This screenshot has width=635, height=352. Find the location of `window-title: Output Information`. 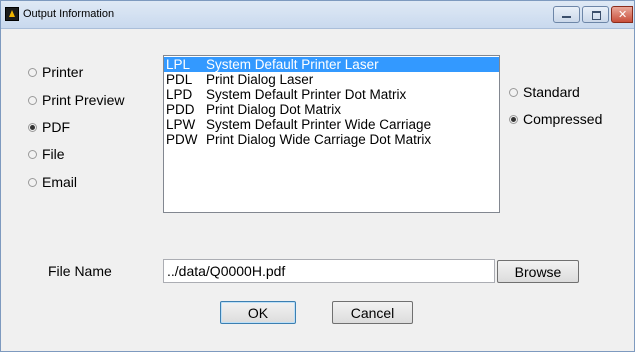

window-title: Output Information is located at coordinates (69, 14).